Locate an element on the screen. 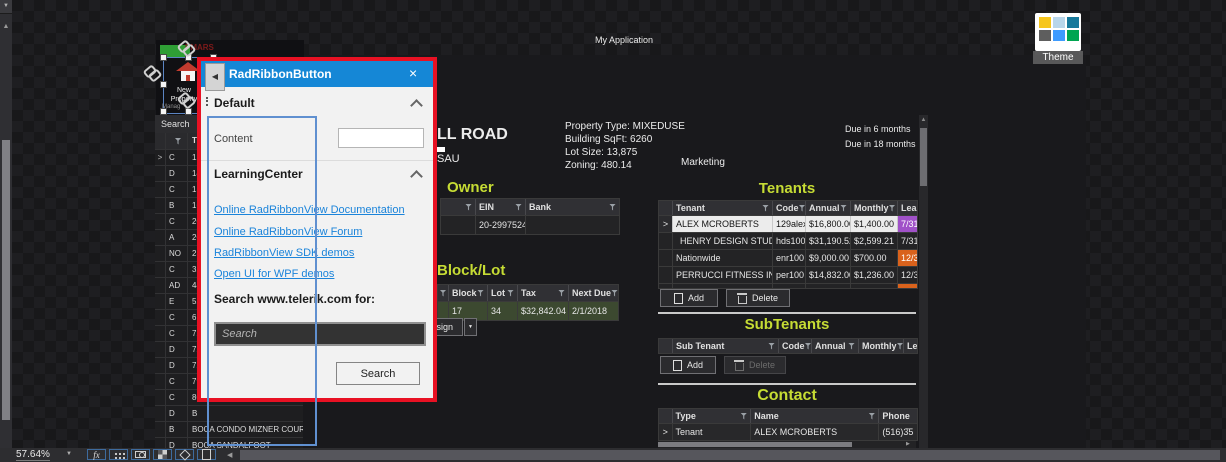 The width and height of the screenshot is (1226, 462). scroll-left-icon: ◀ is located at coordinates (229, 455).